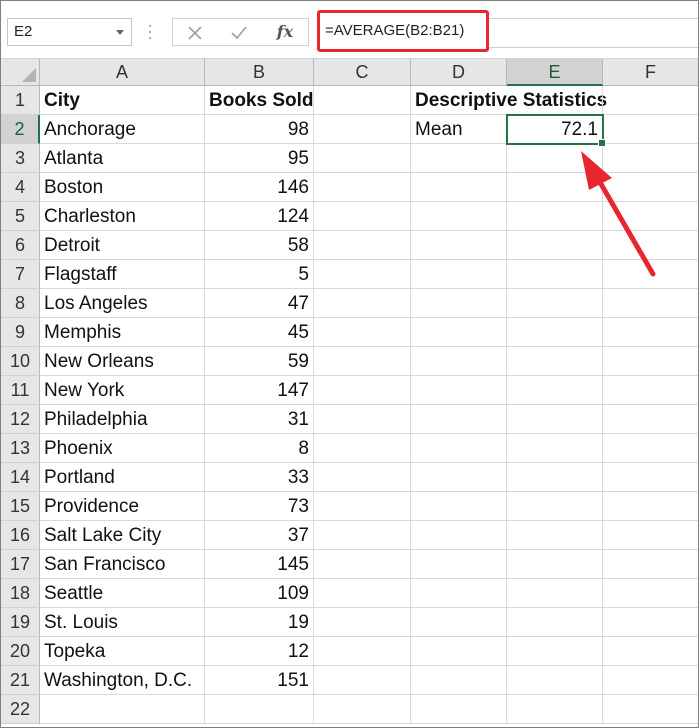 The image size is (699, 728). Describe the element at coordinates (509, 100) in the screenshot. I see `cell-d1: Descriptive Statistics` at that location.